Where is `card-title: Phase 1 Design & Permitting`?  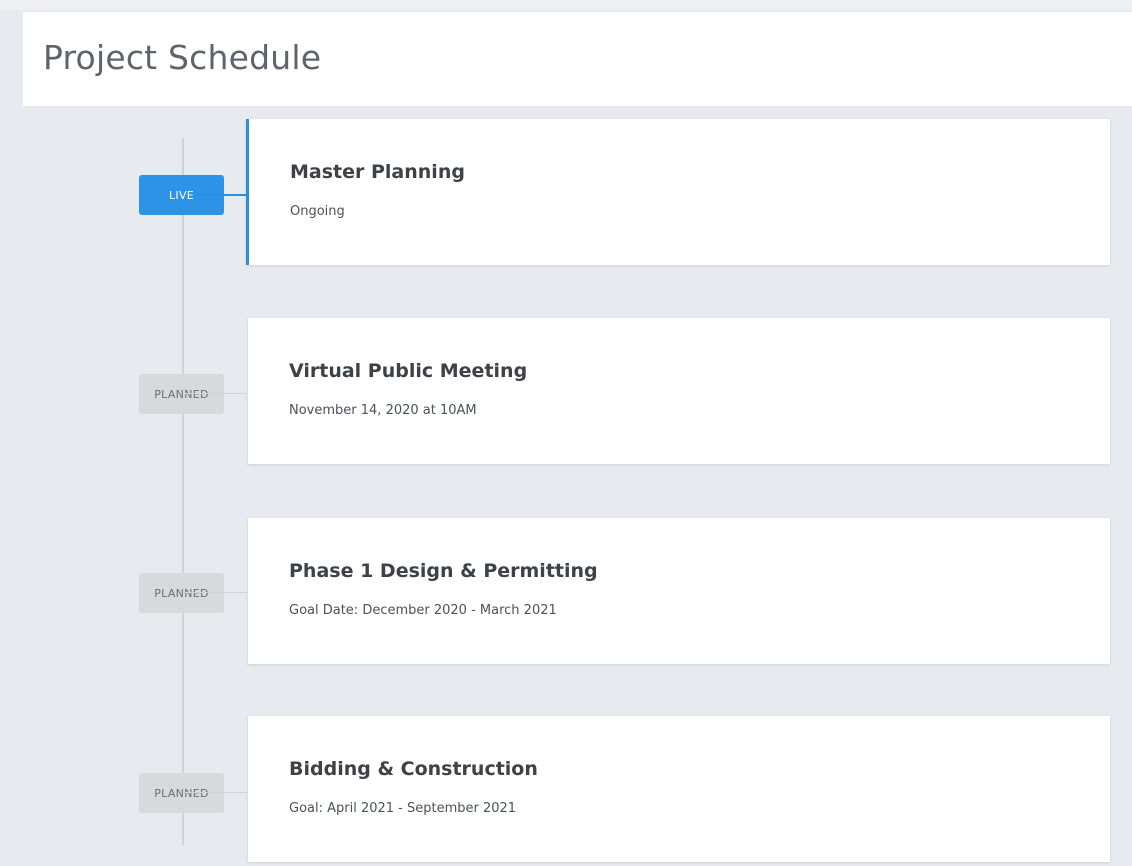
card-title: Phase 1 Design & Permitting is located at coordinates (443, 571).